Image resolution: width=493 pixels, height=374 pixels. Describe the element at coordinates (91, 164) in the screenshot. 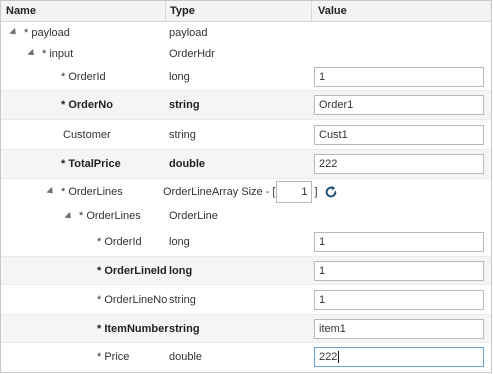

I see `node-label: * TotalPrice` at that location.